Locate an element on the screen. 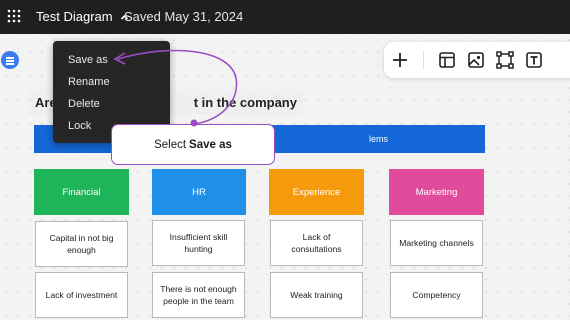 The width and height of the screenshot is (570, 320). connect-shapes-icon is located at coordinates (505, 60).